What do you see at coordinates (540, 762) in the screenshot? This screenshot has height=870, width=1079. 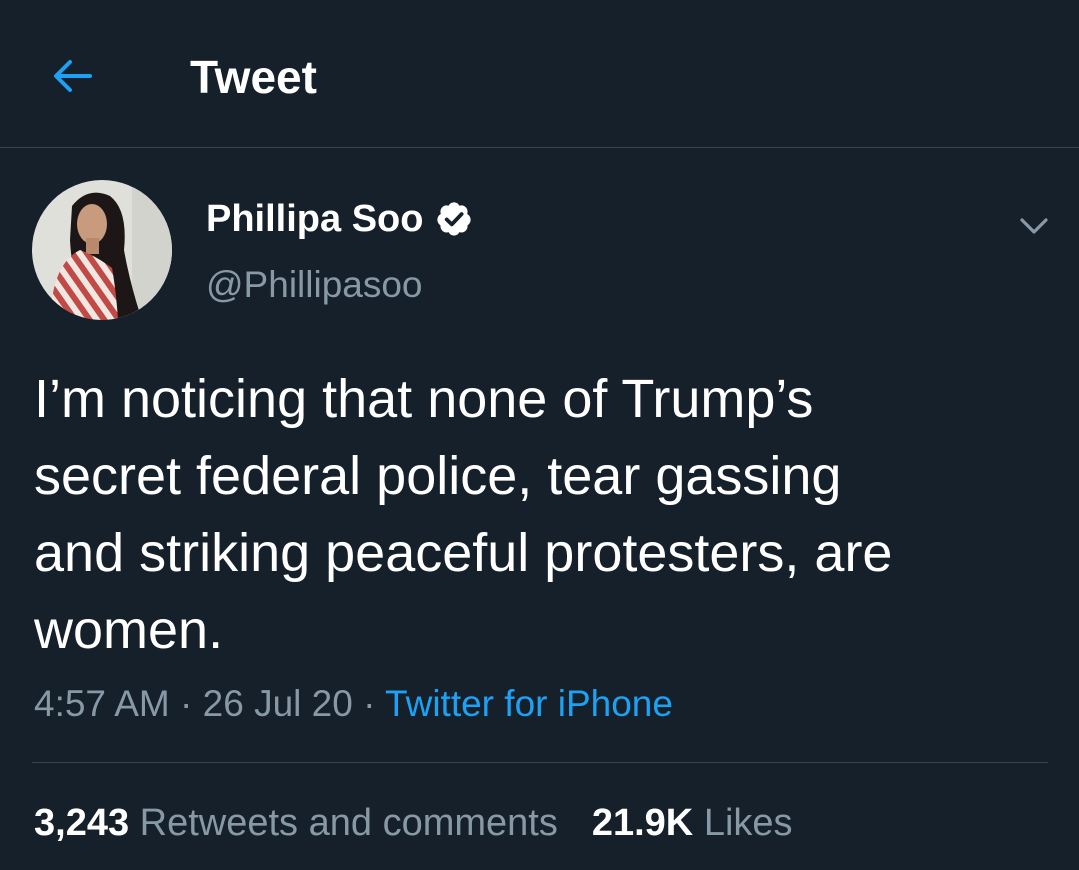 I see `divider` at bounding box center [540, 762].